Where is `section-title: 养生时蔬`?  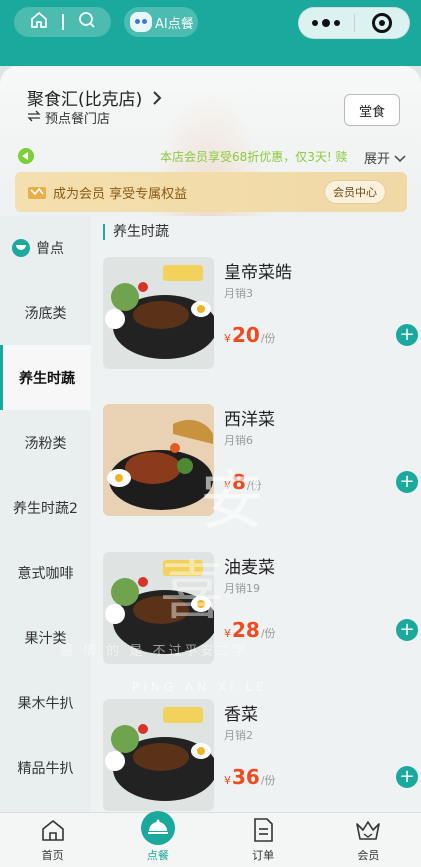
section-title: 养生时蔬 is located at coordinates (136, 232).